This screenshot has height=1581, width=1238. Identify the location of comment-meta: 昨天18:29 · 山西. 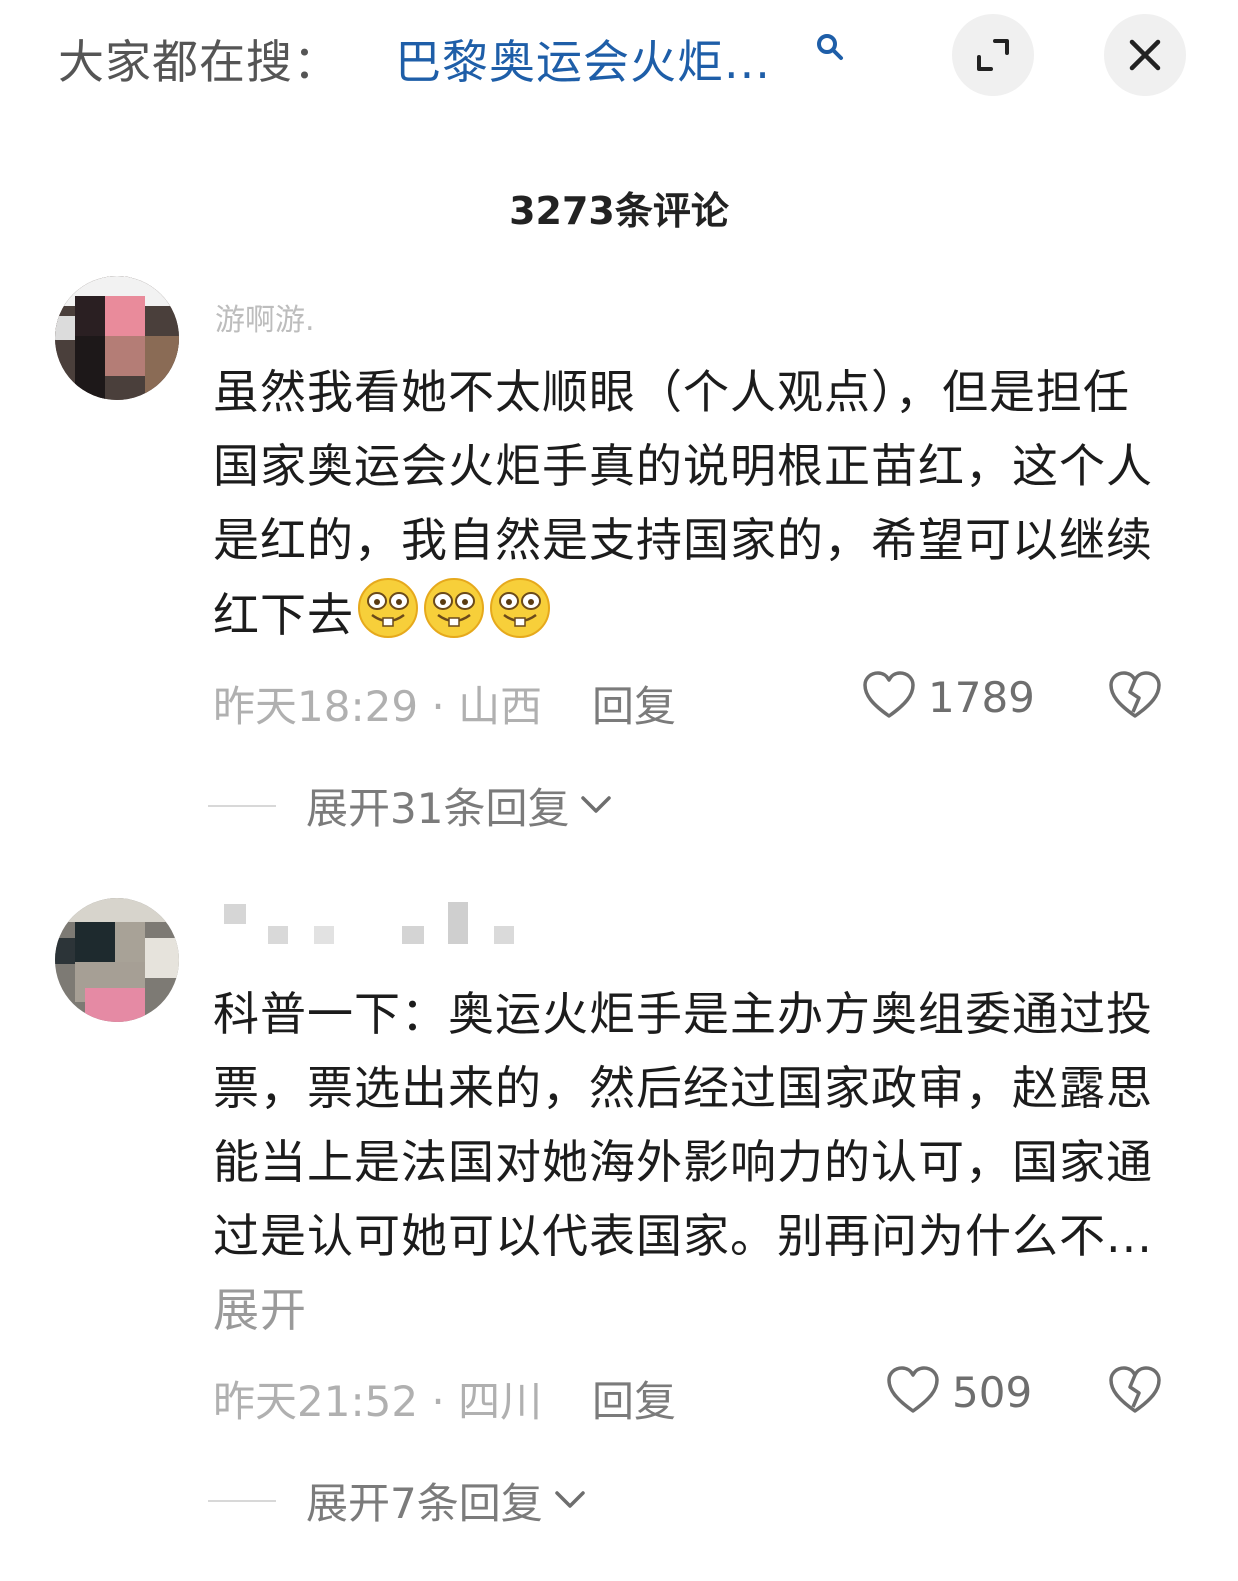
(378, 706).